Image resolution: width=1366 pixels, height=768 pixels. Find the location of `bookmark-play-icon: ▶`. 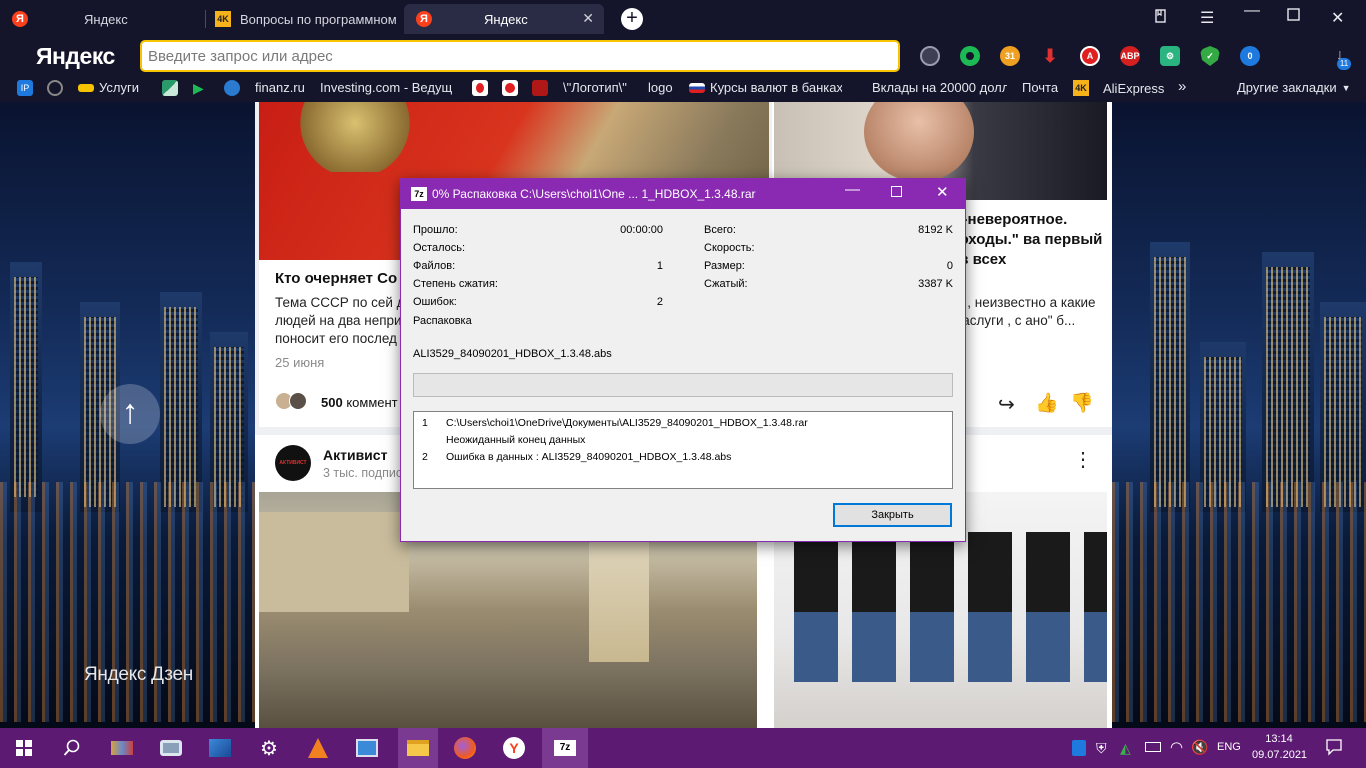

bookmark-play-icon: ▶ is located at coordinates (198, 88).